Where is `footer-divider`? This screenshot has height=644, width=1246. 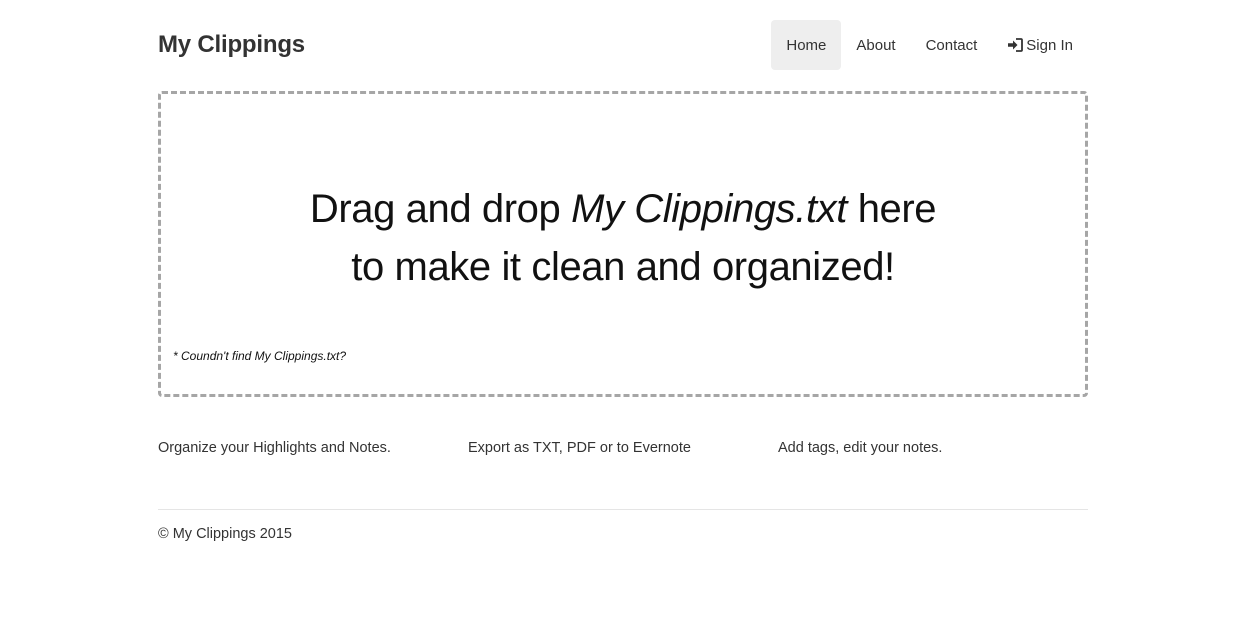
footer-divider is located at coordinates (623, 509).